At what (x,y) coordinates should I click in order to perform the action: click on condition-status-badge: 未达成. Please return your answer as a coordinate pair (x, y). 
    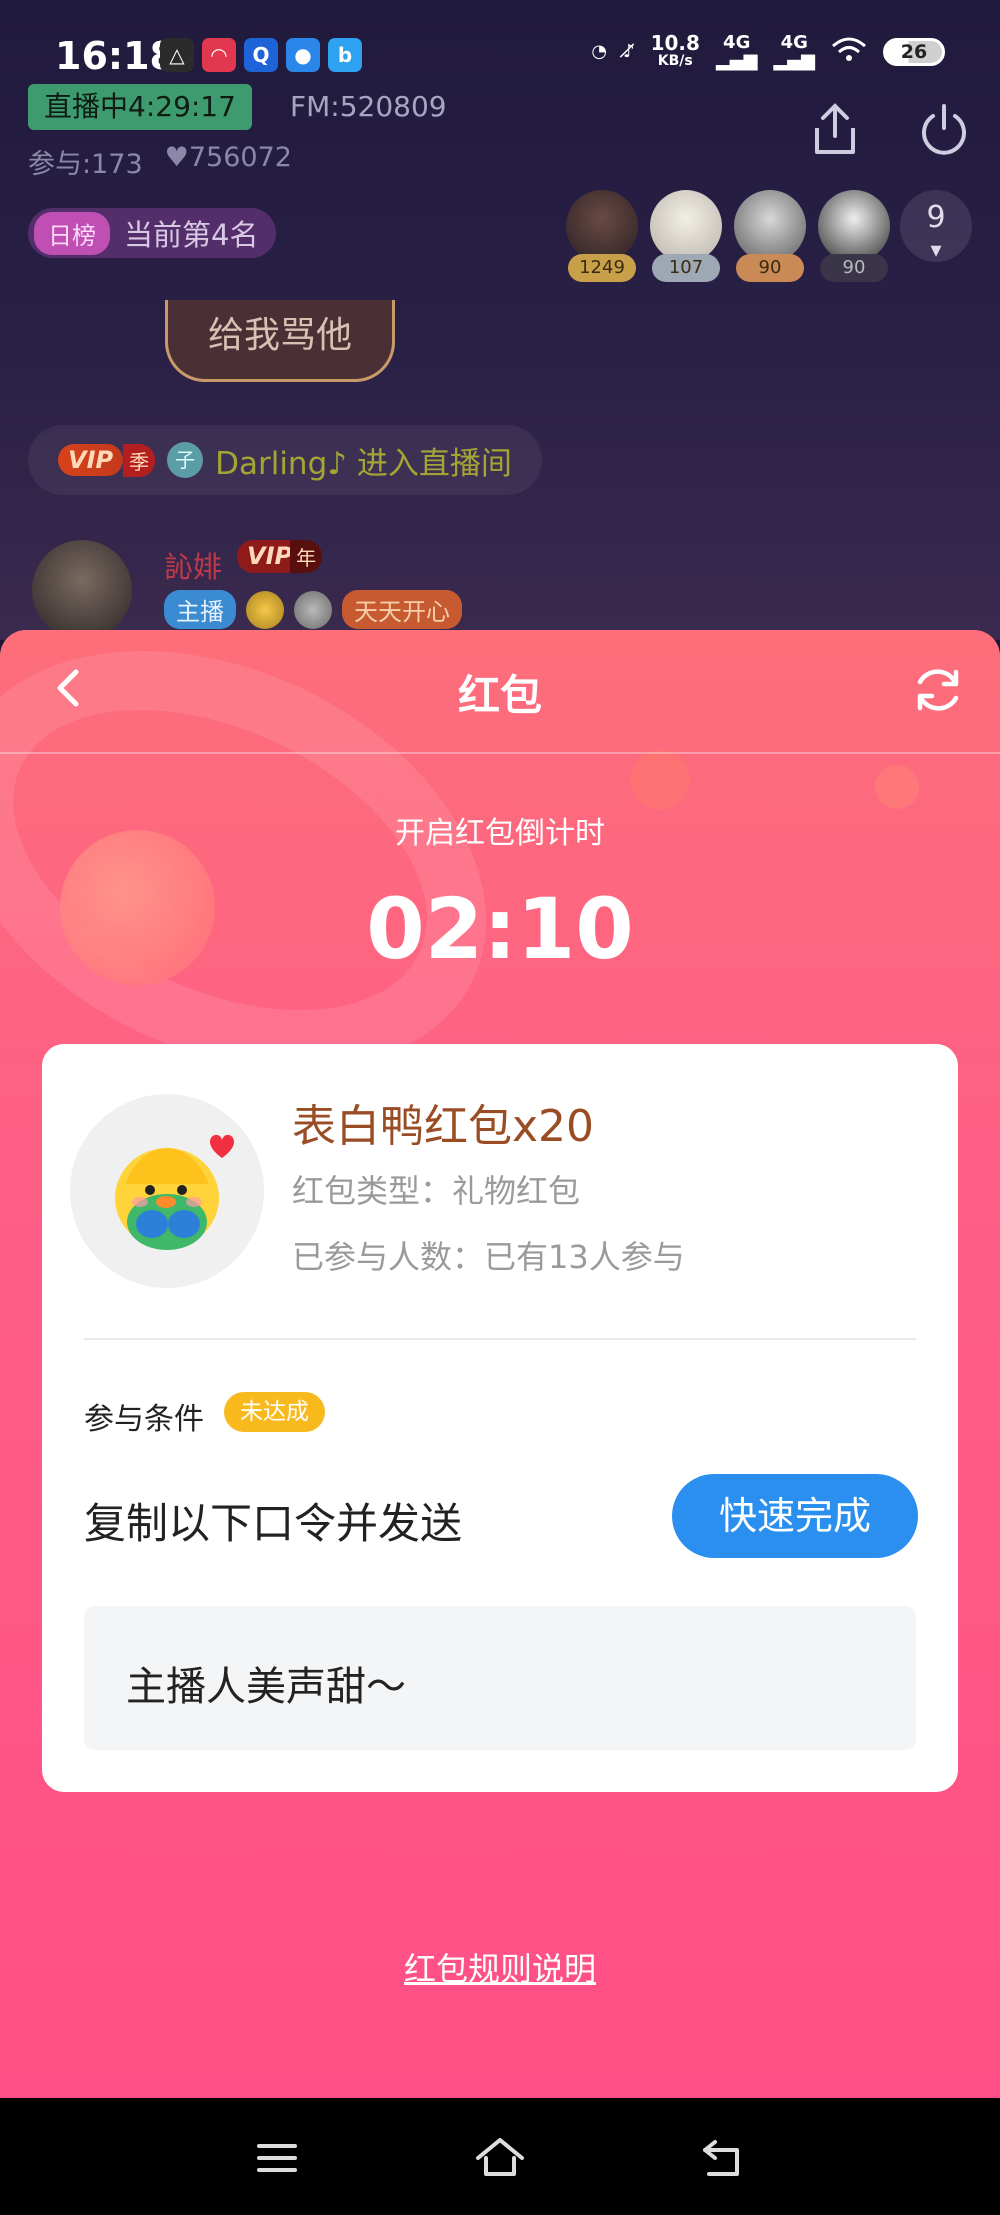
    Looking at the image, I should click on (274, 1412).